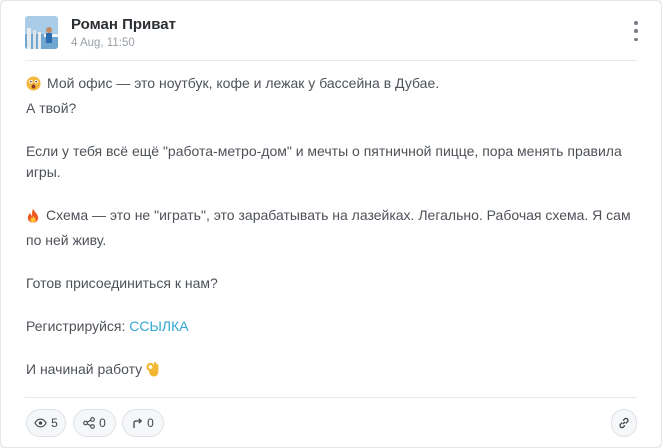  I want to click on post-footer: 5 0 0, so click(331, 423).